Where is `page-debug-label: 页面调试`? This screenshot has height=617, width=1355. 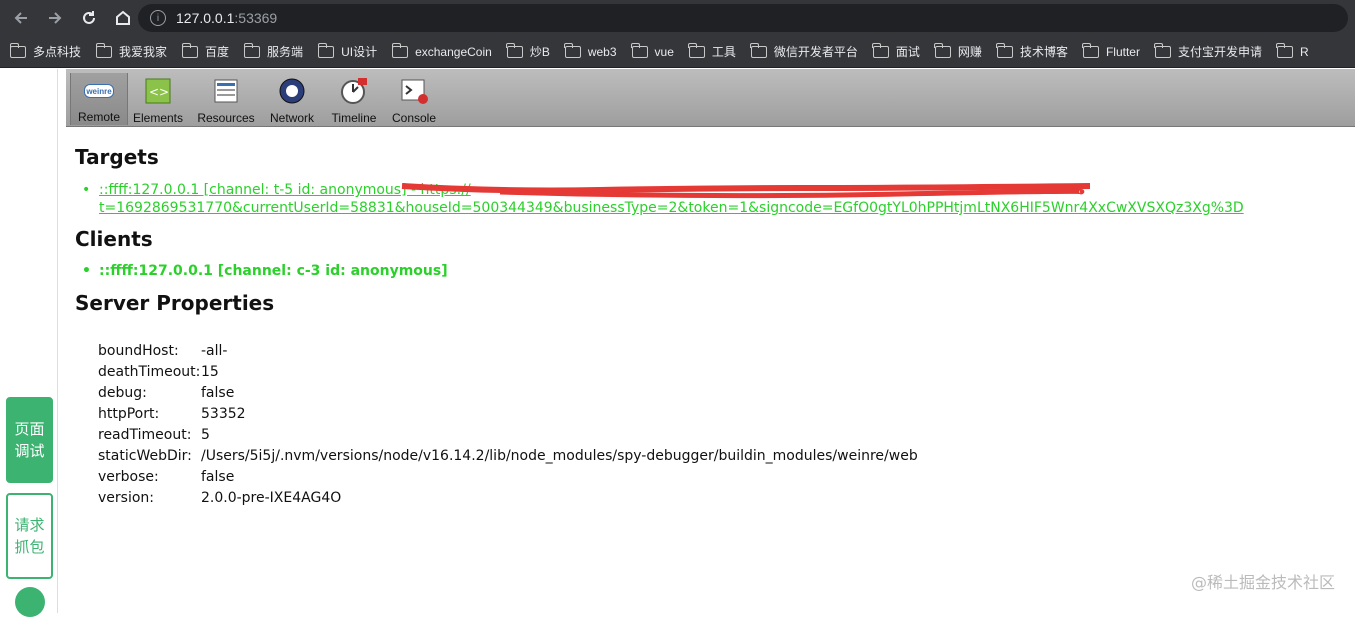
page-debug-label: 页面调试 is located at coordinates (30, 440).